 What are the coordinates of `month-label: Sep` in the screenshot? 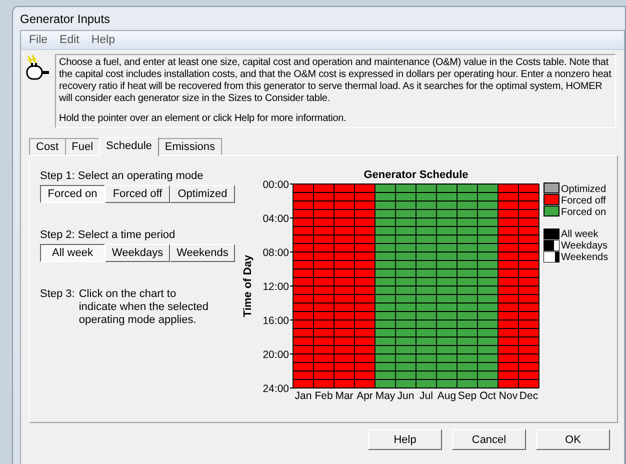 It's located at (467, 396).